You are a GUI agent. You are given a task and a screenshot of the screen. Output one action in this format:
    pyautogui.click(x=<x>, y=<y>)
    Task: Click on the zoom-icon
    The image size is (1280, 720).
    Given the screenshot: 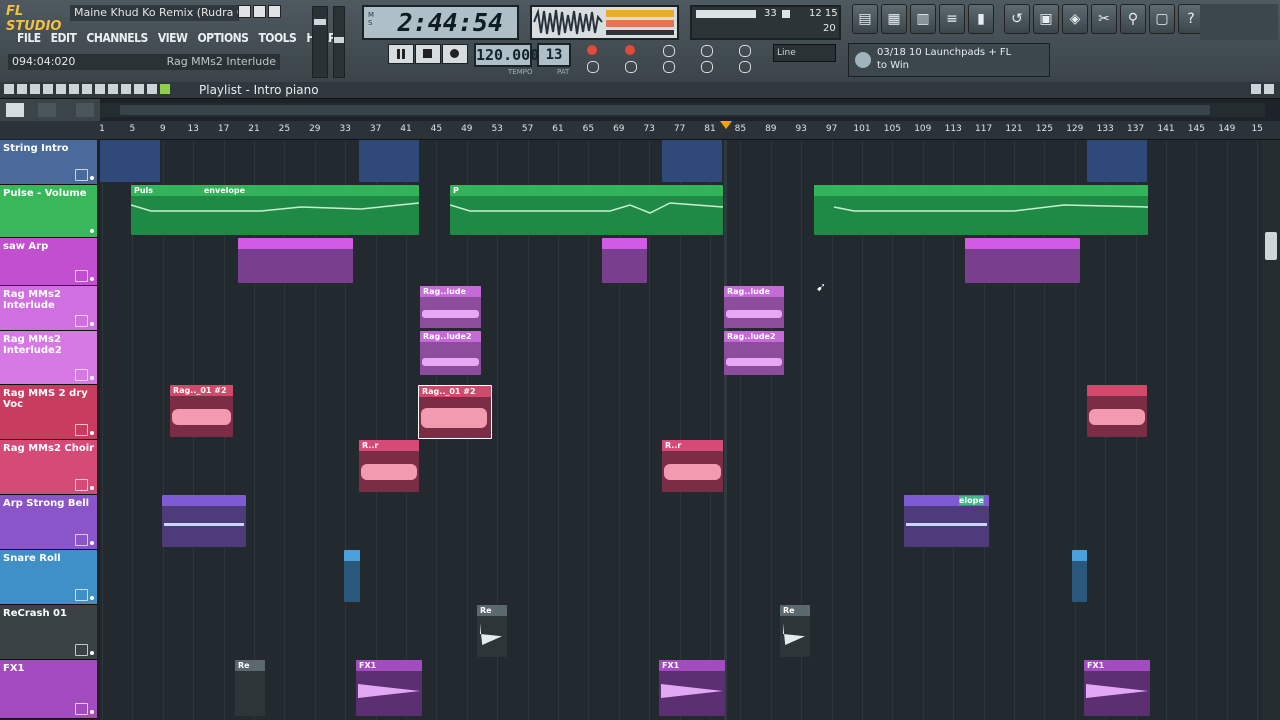 What is the action you would take?
    pyautogui.click(x=113, y=89)
    